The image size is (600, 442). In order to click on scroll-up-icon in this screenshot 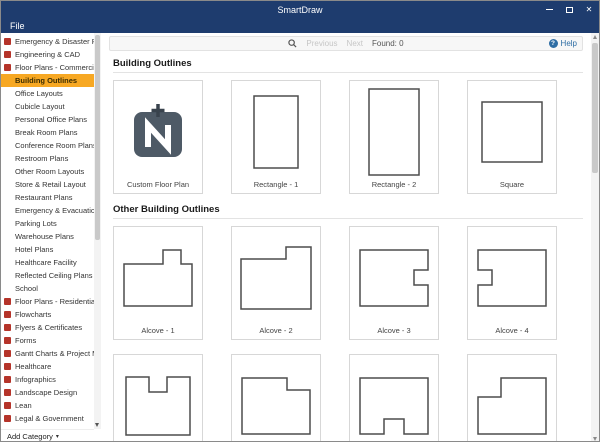, I will do `click(594, 37)`.